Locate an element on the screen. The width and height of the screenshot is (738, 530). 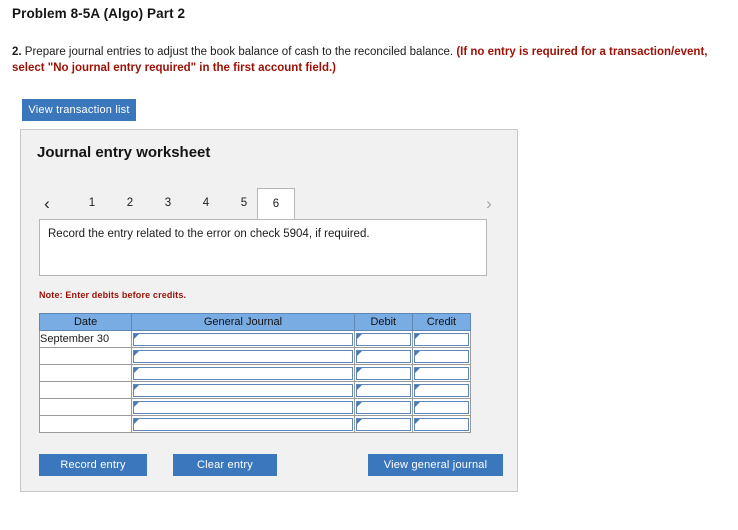
column-header-credit: Credit is located at coordinates (441, 322).